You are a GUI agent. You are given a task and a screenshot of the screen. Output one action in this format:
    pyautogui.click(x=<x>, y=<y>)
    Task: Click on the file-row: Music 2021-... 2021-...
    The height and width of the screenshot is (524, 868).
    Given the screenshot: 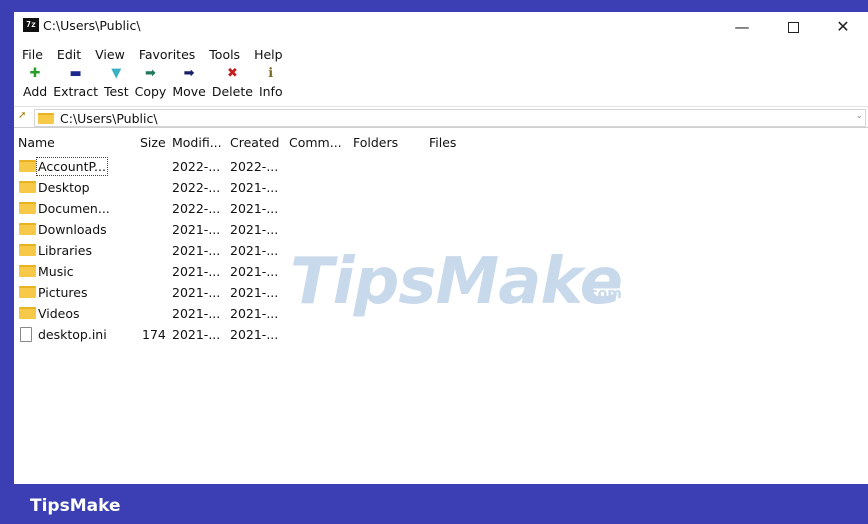 What is the action you would take?
    pyautogui.click(x=441, y=271)
    